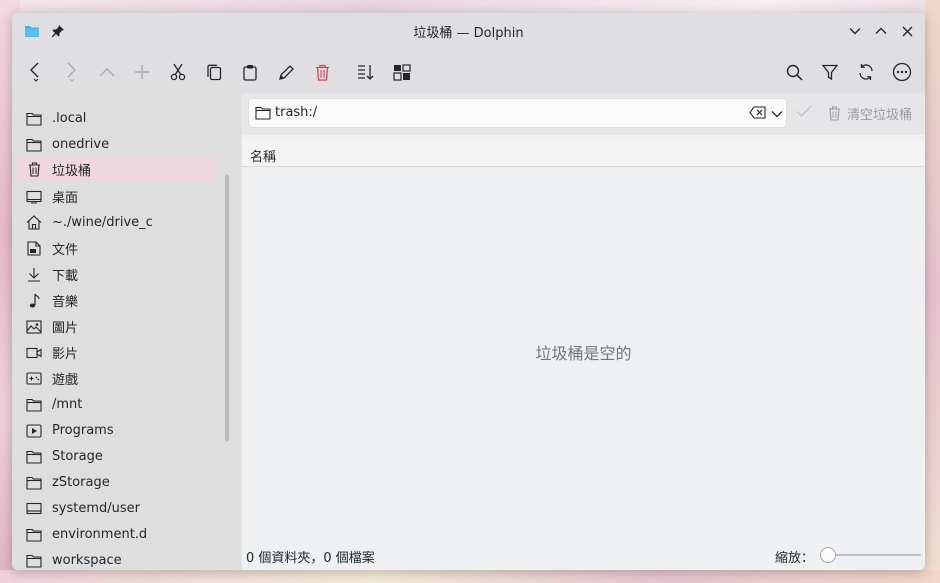  I want to click on videos-icon, so click(34, 353).